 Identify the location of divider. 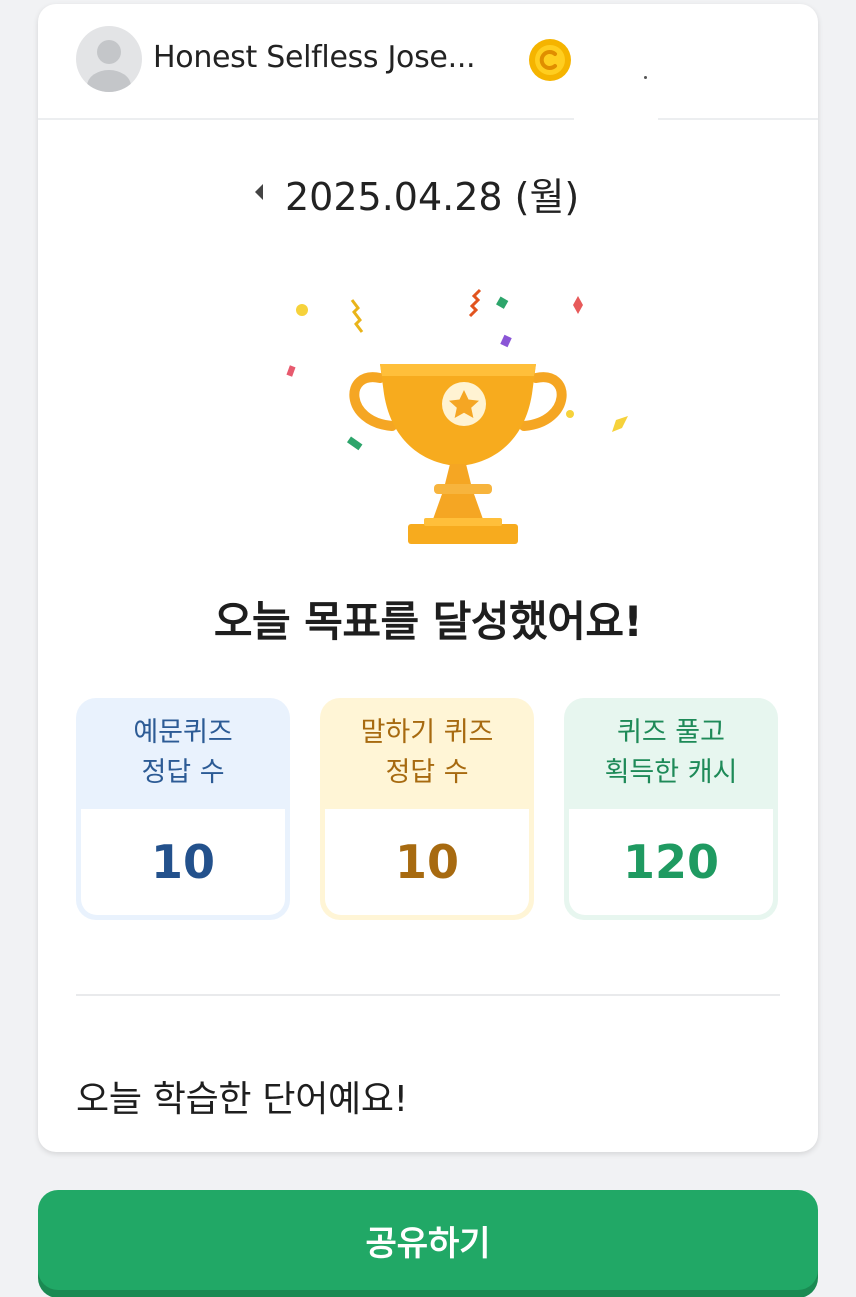
(428, 995).